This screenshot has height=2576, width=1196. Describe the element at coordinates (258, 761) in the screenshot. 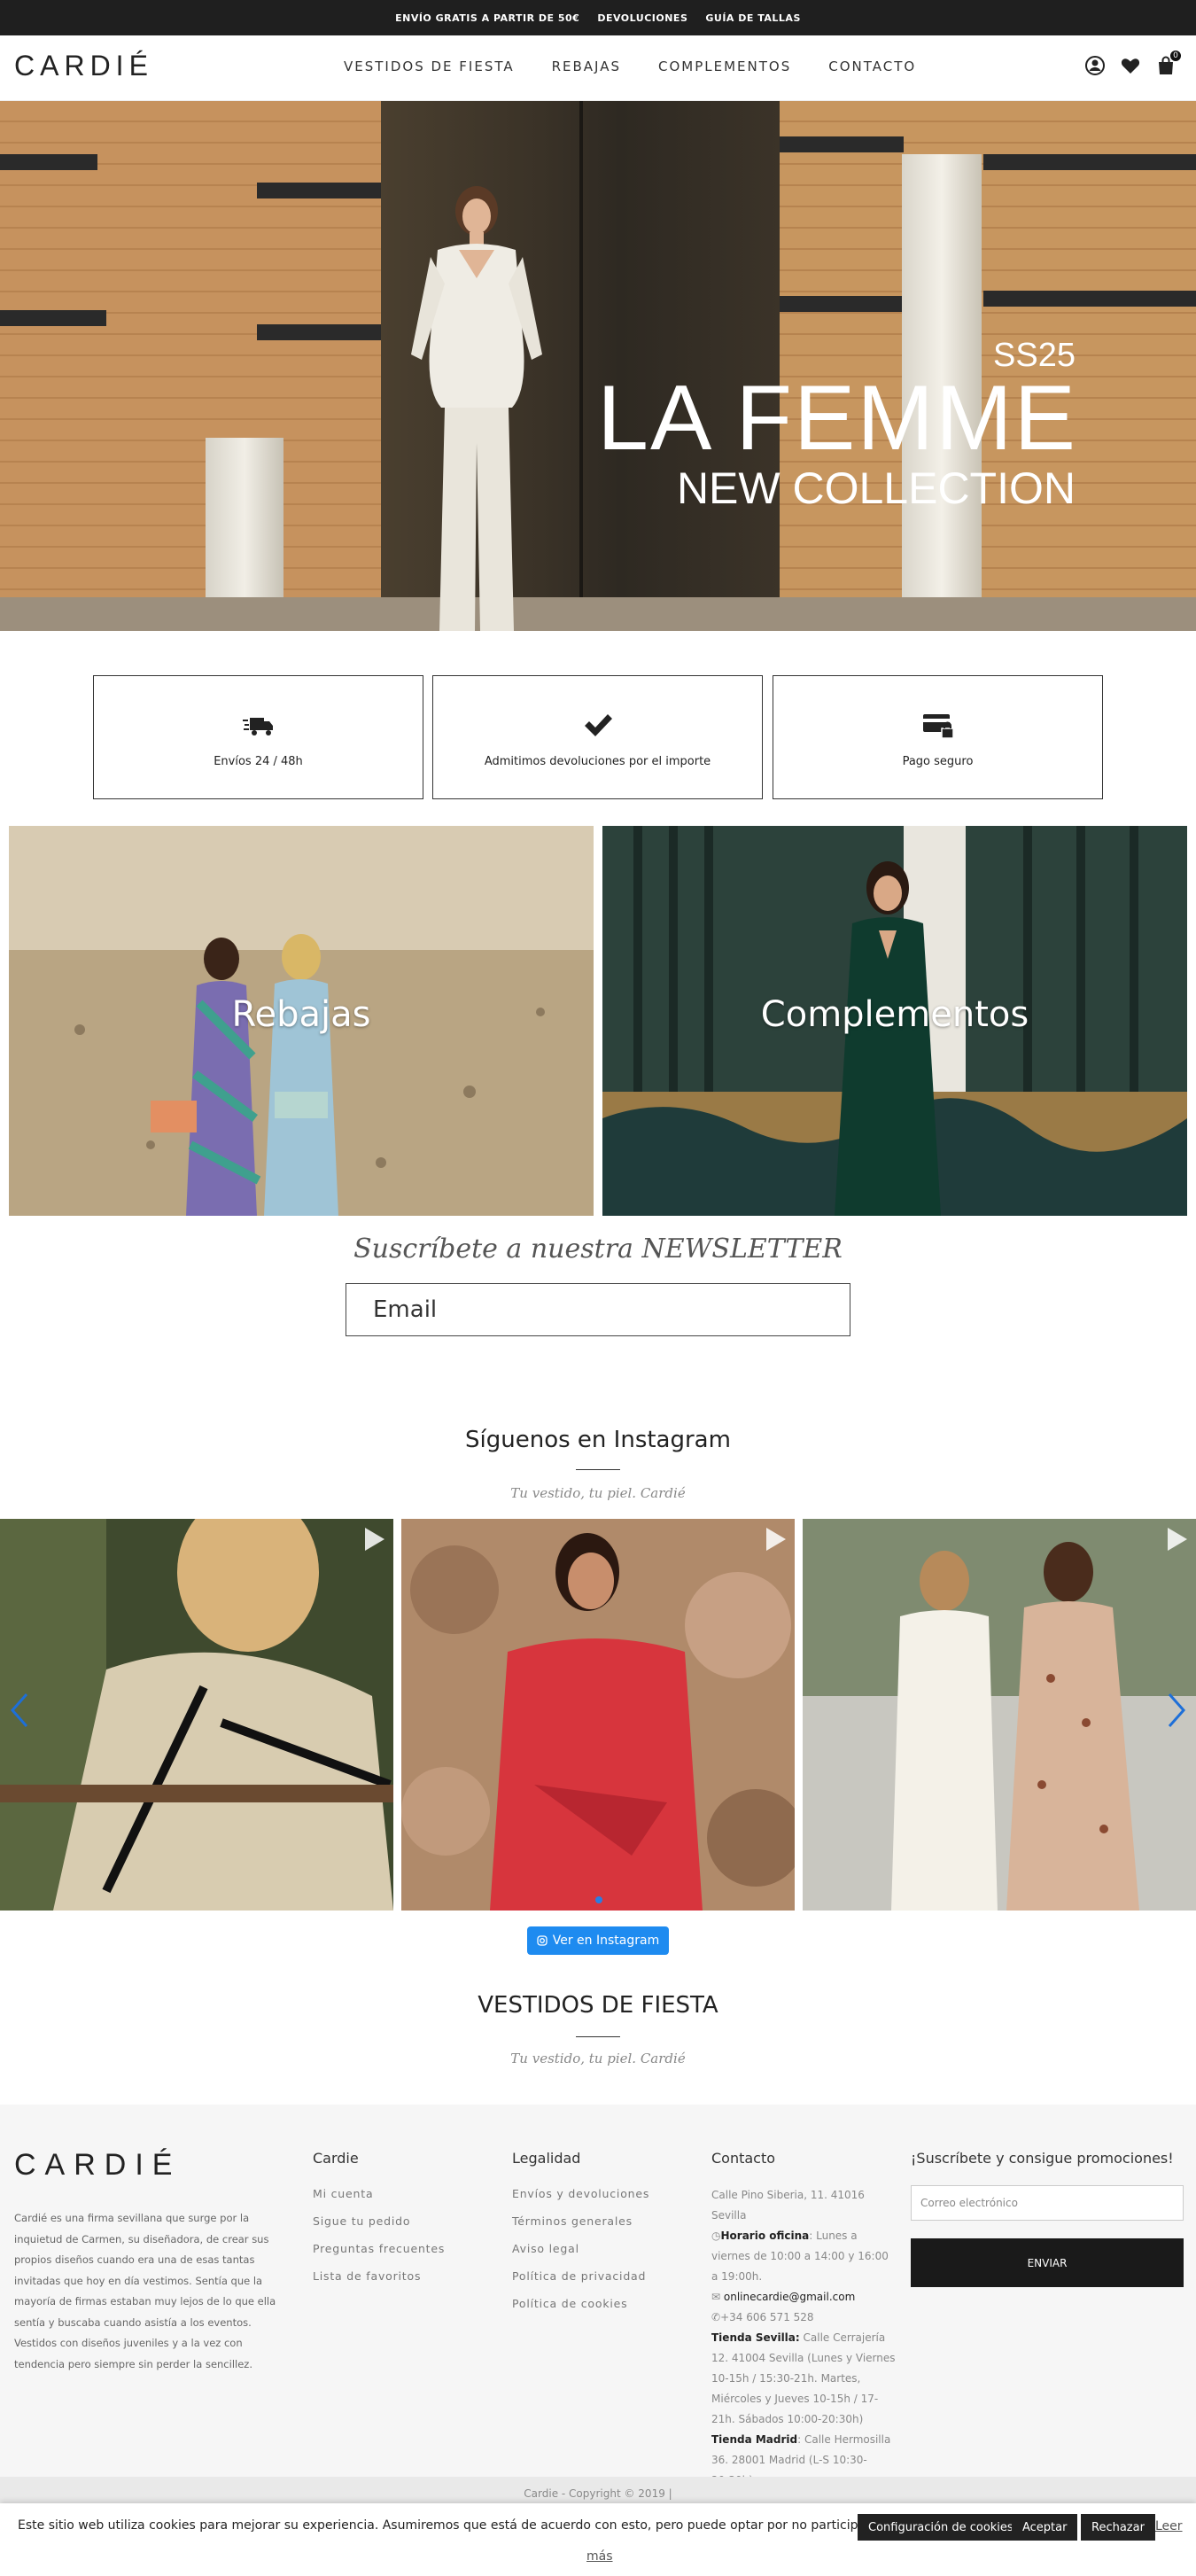

I see `feature-shipping-label: Envíos 24 / 48h` at that location.